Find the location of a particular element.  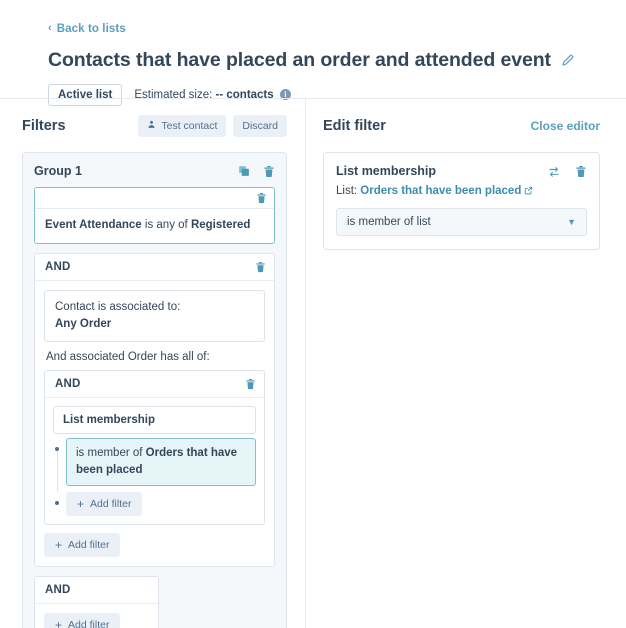

pencil-icon is located at coordinates (567, 60).